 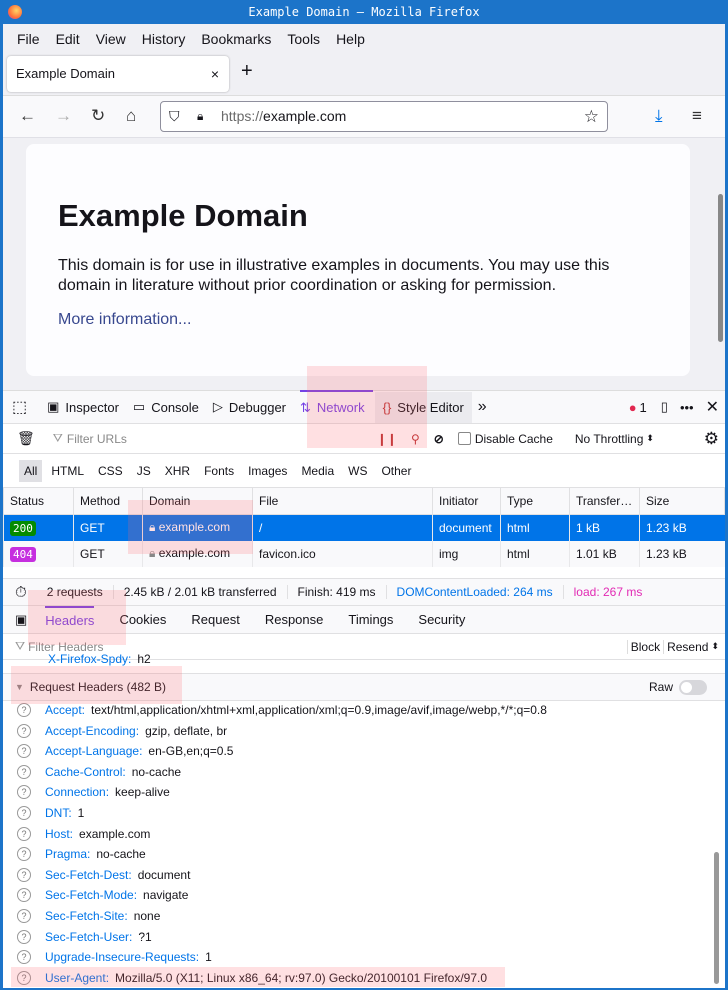 I want to click on error-count: 1, so click(x=643, y=407).